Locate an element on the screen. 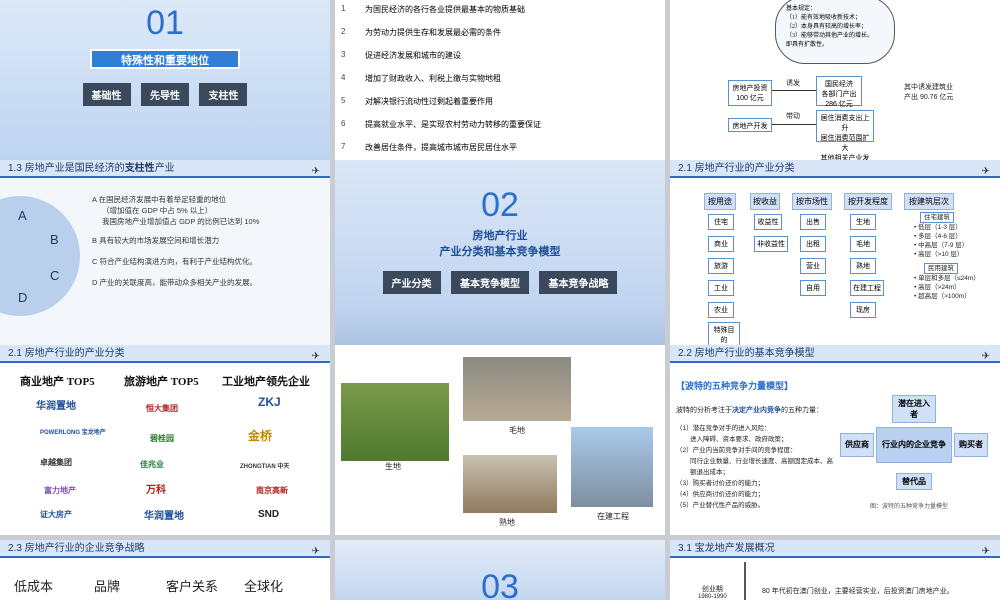  logo-powerlong: POWERLONG 宝龙地产 is located at coordinates (73, 433).